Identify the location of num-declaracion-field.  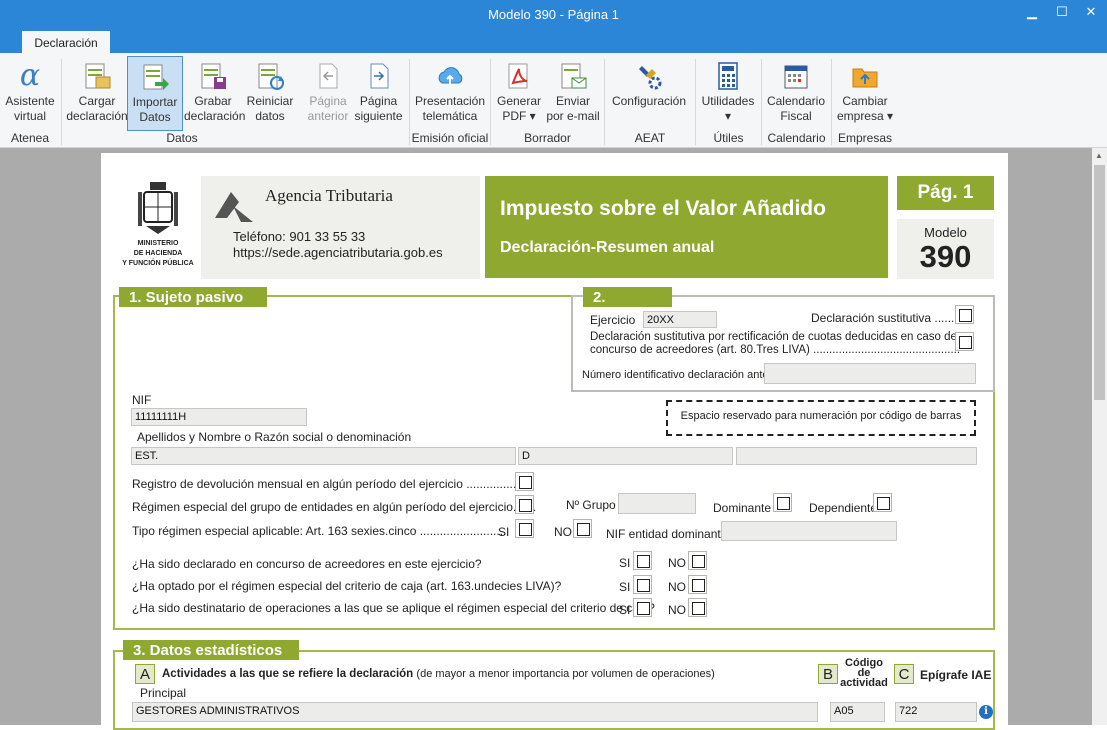
(870, 373).